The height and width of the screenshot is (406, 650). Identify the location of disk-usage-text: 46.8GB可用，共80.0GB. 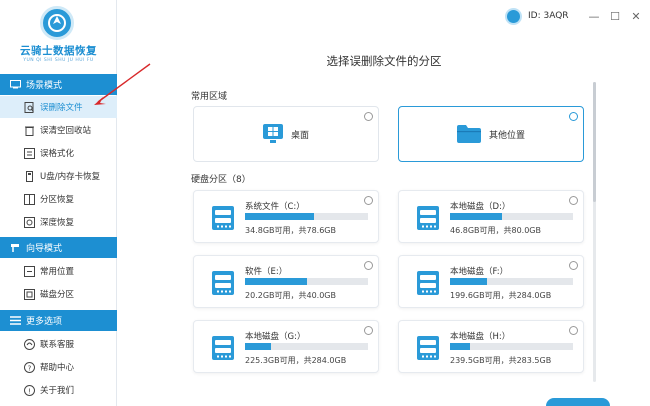
(495, 230).